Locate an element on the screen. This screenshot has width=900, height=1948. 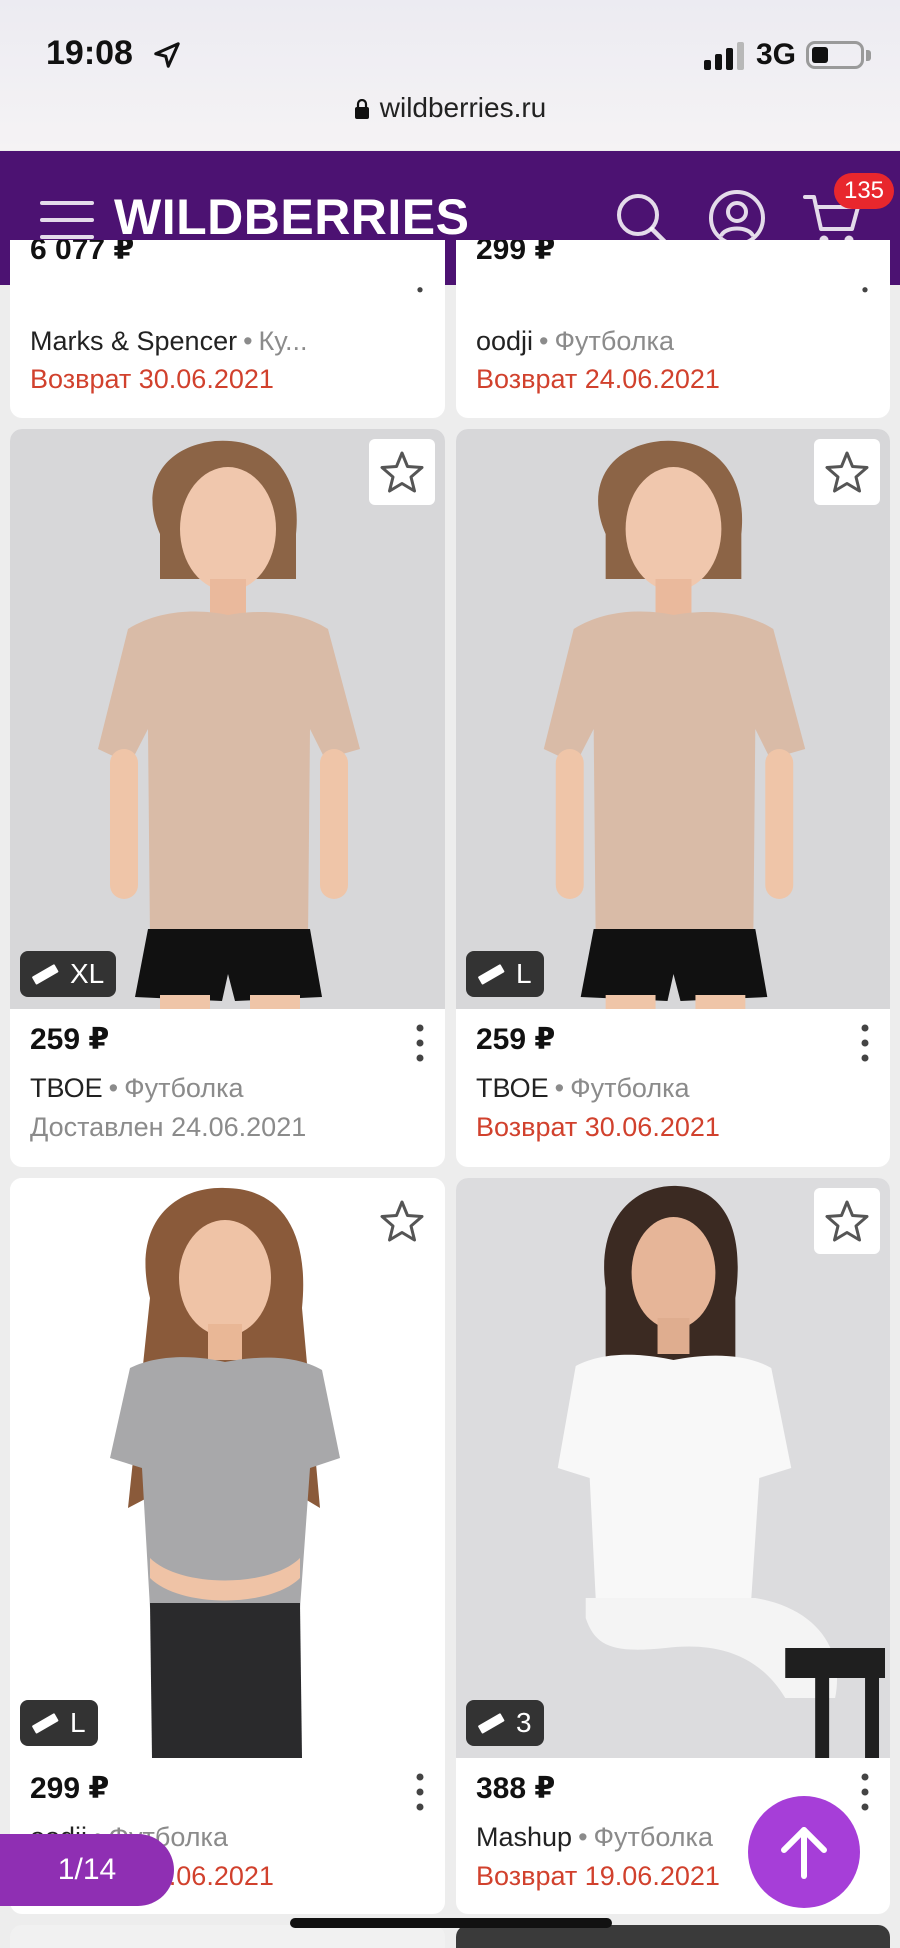
cellular-signal-icon is located at coordinates (724, 56).